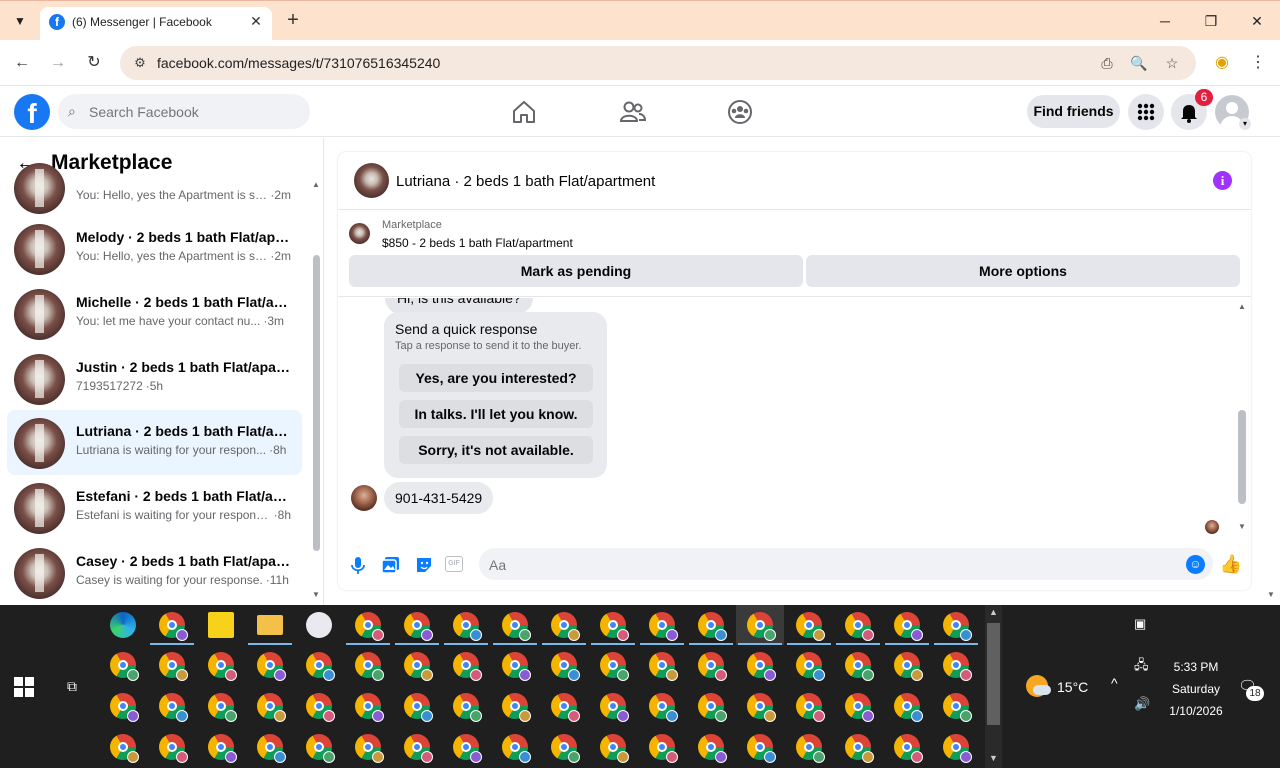  I want to click on install-app-icon: ⎙, so click(1107, 63).